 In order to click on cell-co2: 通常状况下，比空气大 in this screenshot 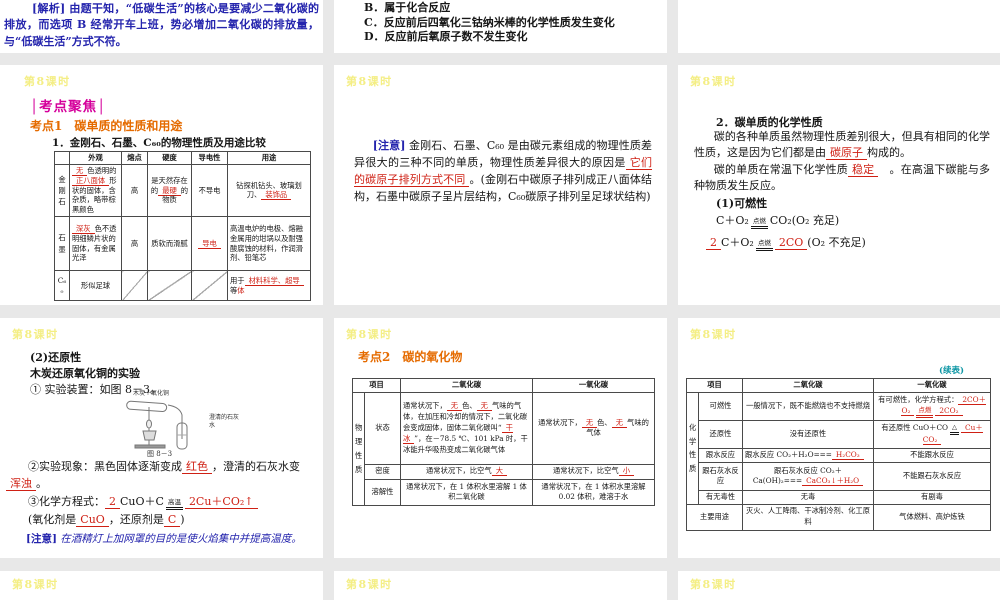, I will do `click(466, 471)`.